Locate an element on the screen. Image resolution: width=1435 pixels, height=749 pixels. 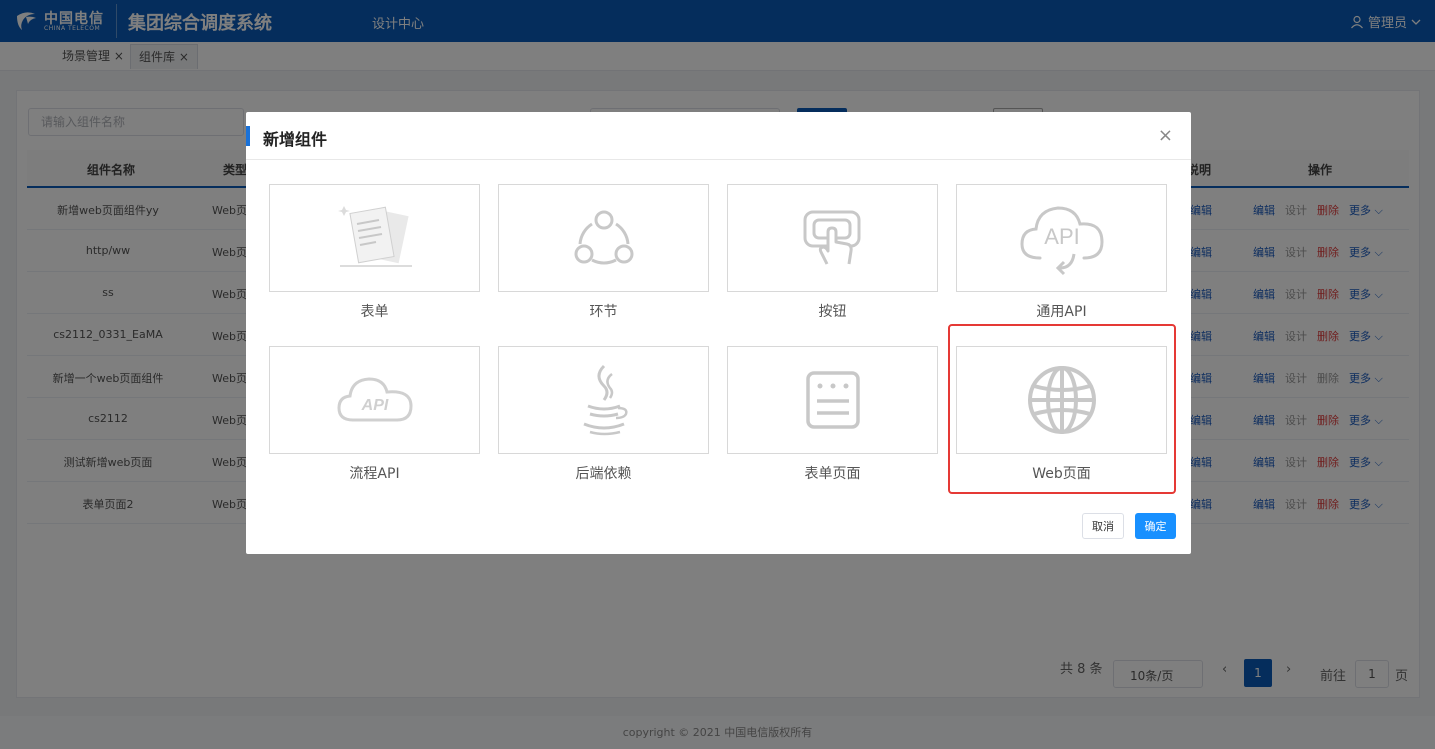
component-label: 表单 is located at coordinates (374, 312).